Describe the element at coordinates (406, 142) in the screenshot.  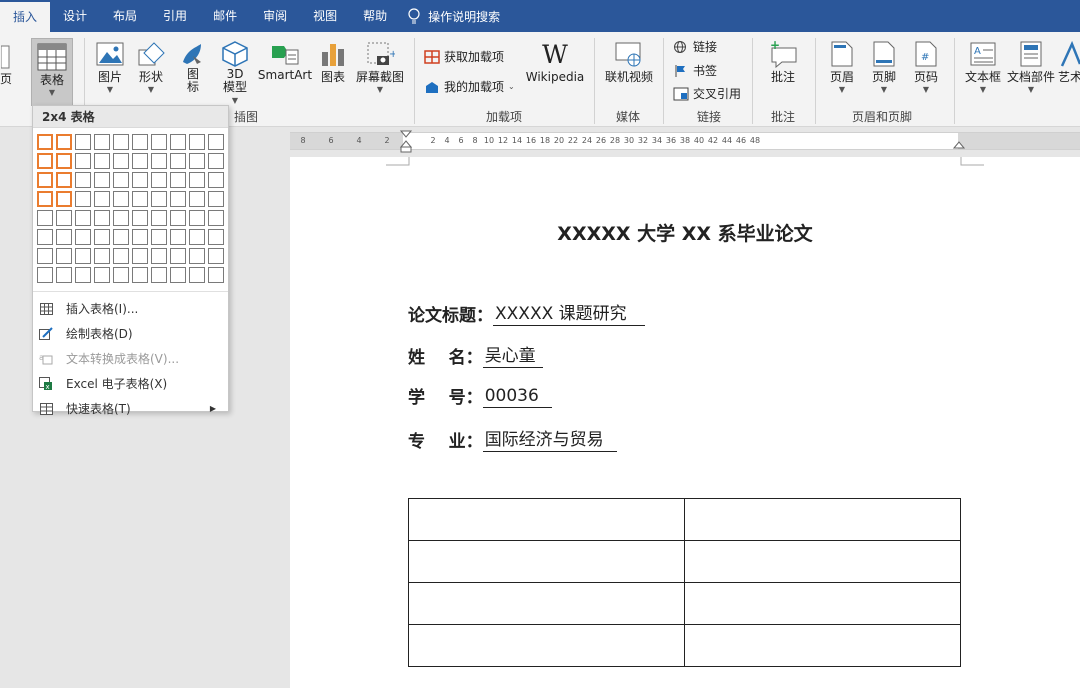
I see `indent-marker-icon` at that location.